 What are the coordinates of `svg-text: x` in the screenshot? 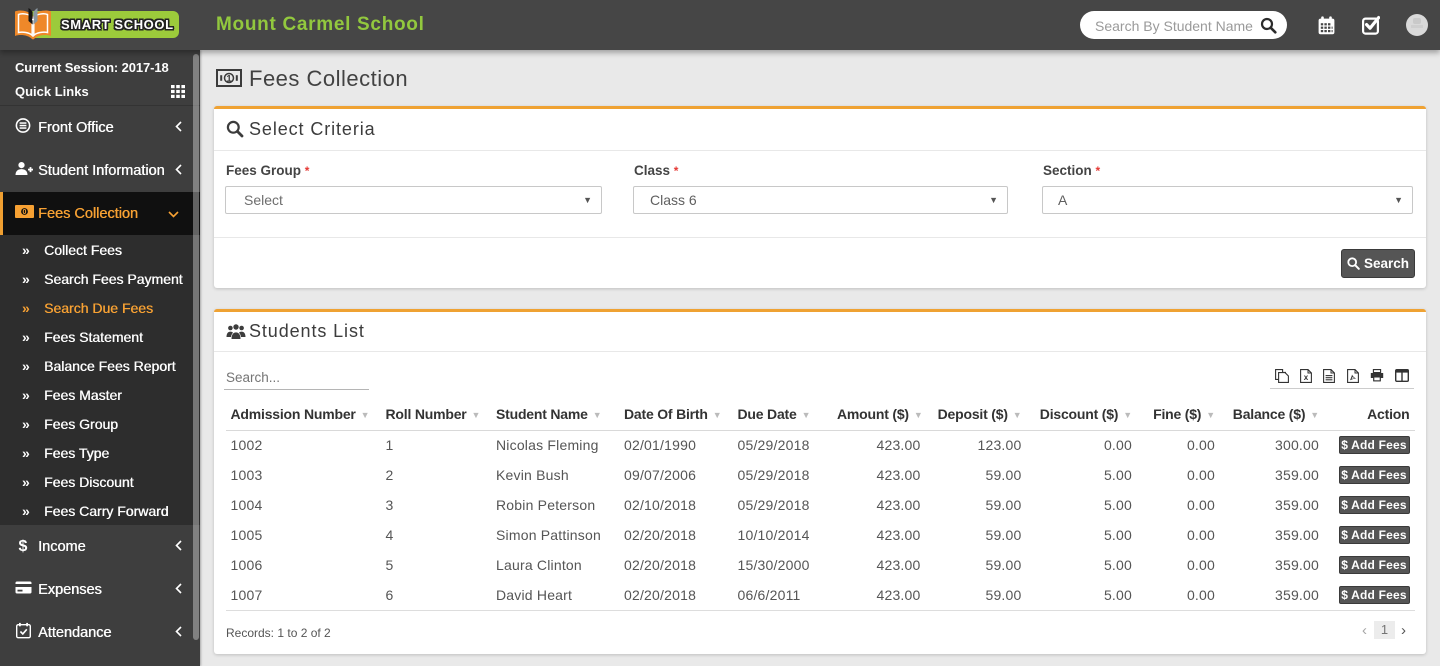 It's located at (1306, 377).